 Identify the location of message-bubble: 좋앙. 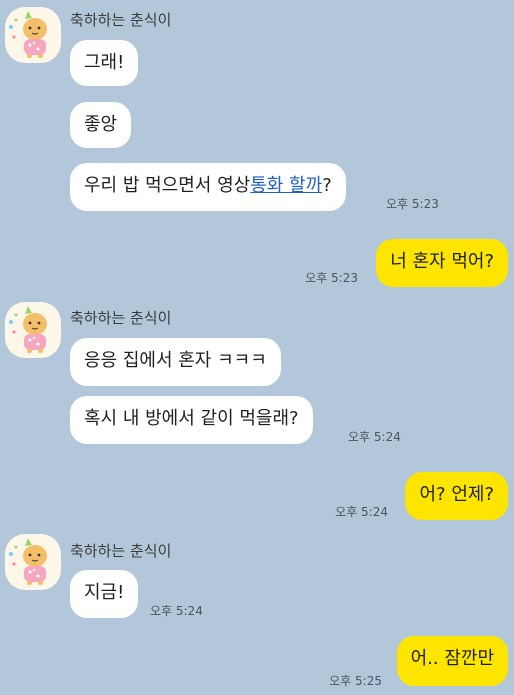
(101, 125).